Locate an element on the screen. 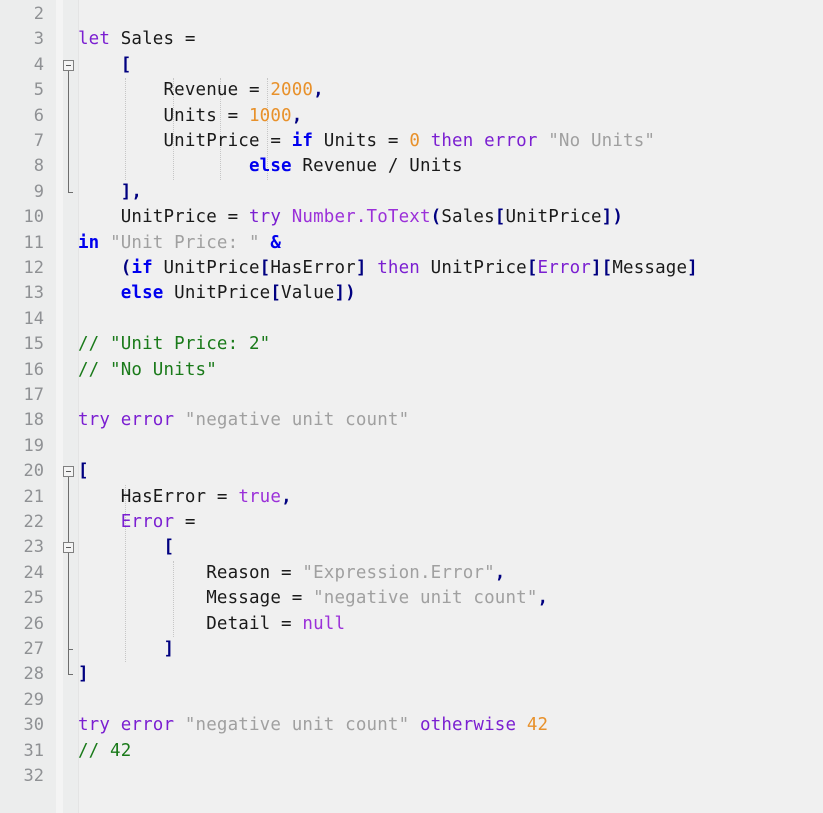 Image resolution: width=823 pixels, height=813 pixels. code-line-text: Revenue = 2000, is located at coordinates (201, 90).